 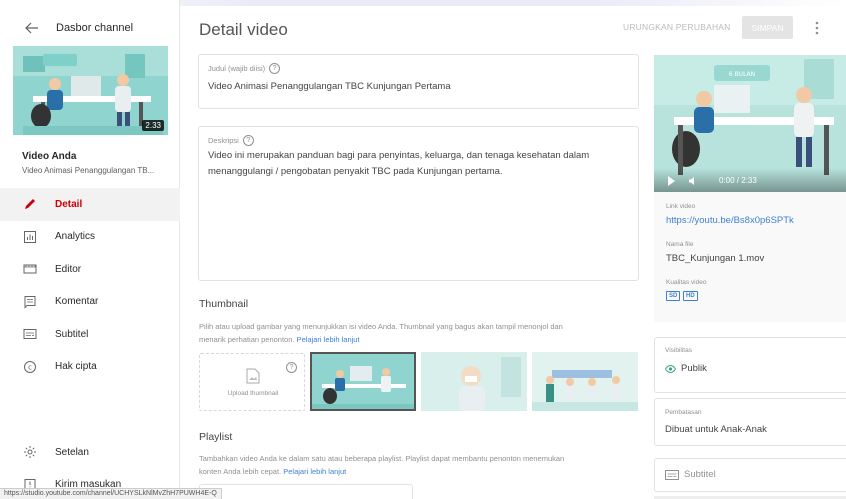 I want to click on description-label-text: Deskripsi, so click(x=223, y=140).